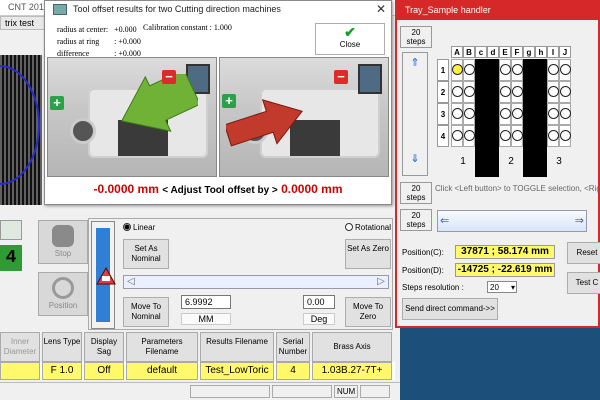 The width and height of the screenshot is (600, 400). I want to click on lcd-box, so click(11, 230).